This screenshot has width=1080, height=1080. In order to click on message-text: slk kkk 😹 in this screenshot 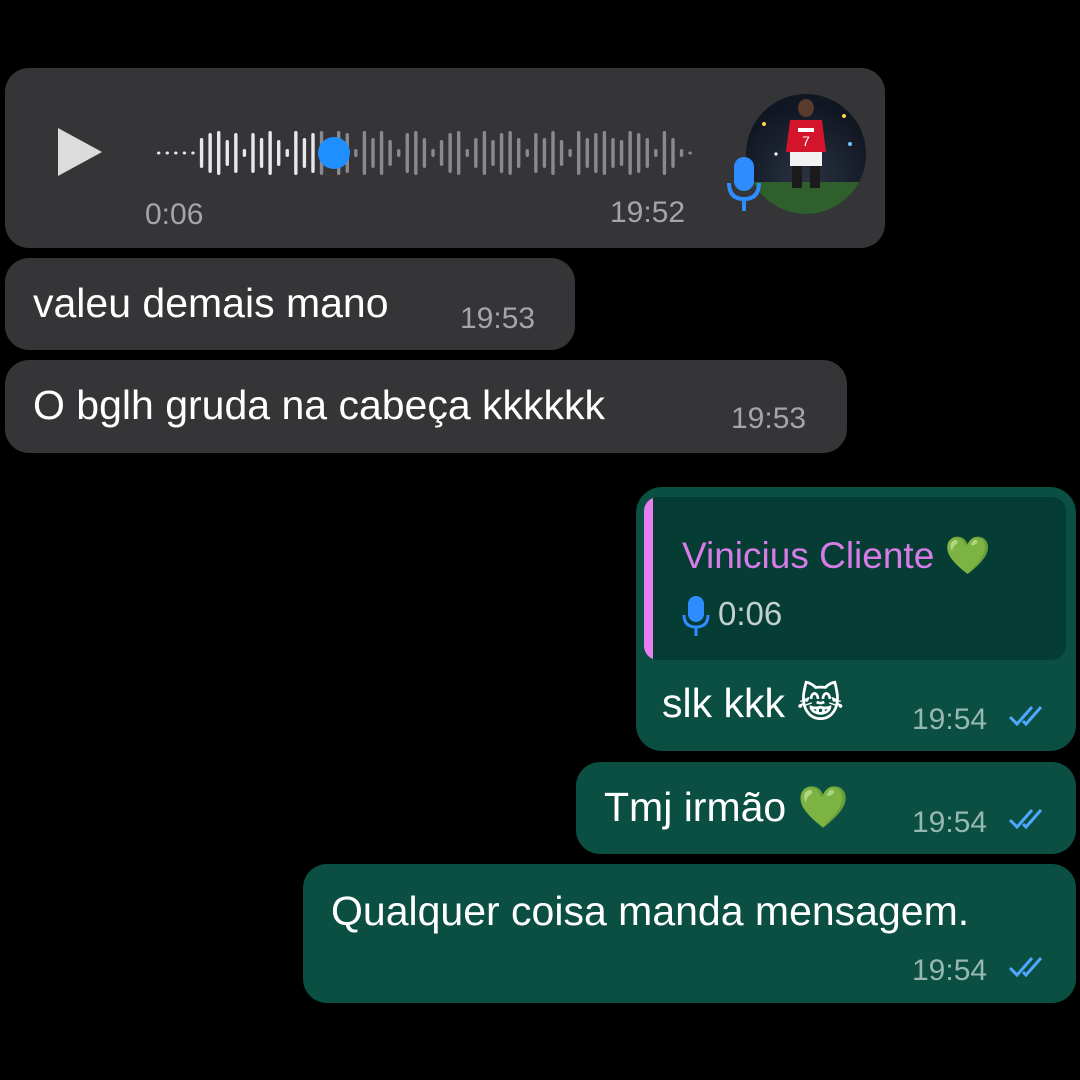, I will do `click(753, 703)`.